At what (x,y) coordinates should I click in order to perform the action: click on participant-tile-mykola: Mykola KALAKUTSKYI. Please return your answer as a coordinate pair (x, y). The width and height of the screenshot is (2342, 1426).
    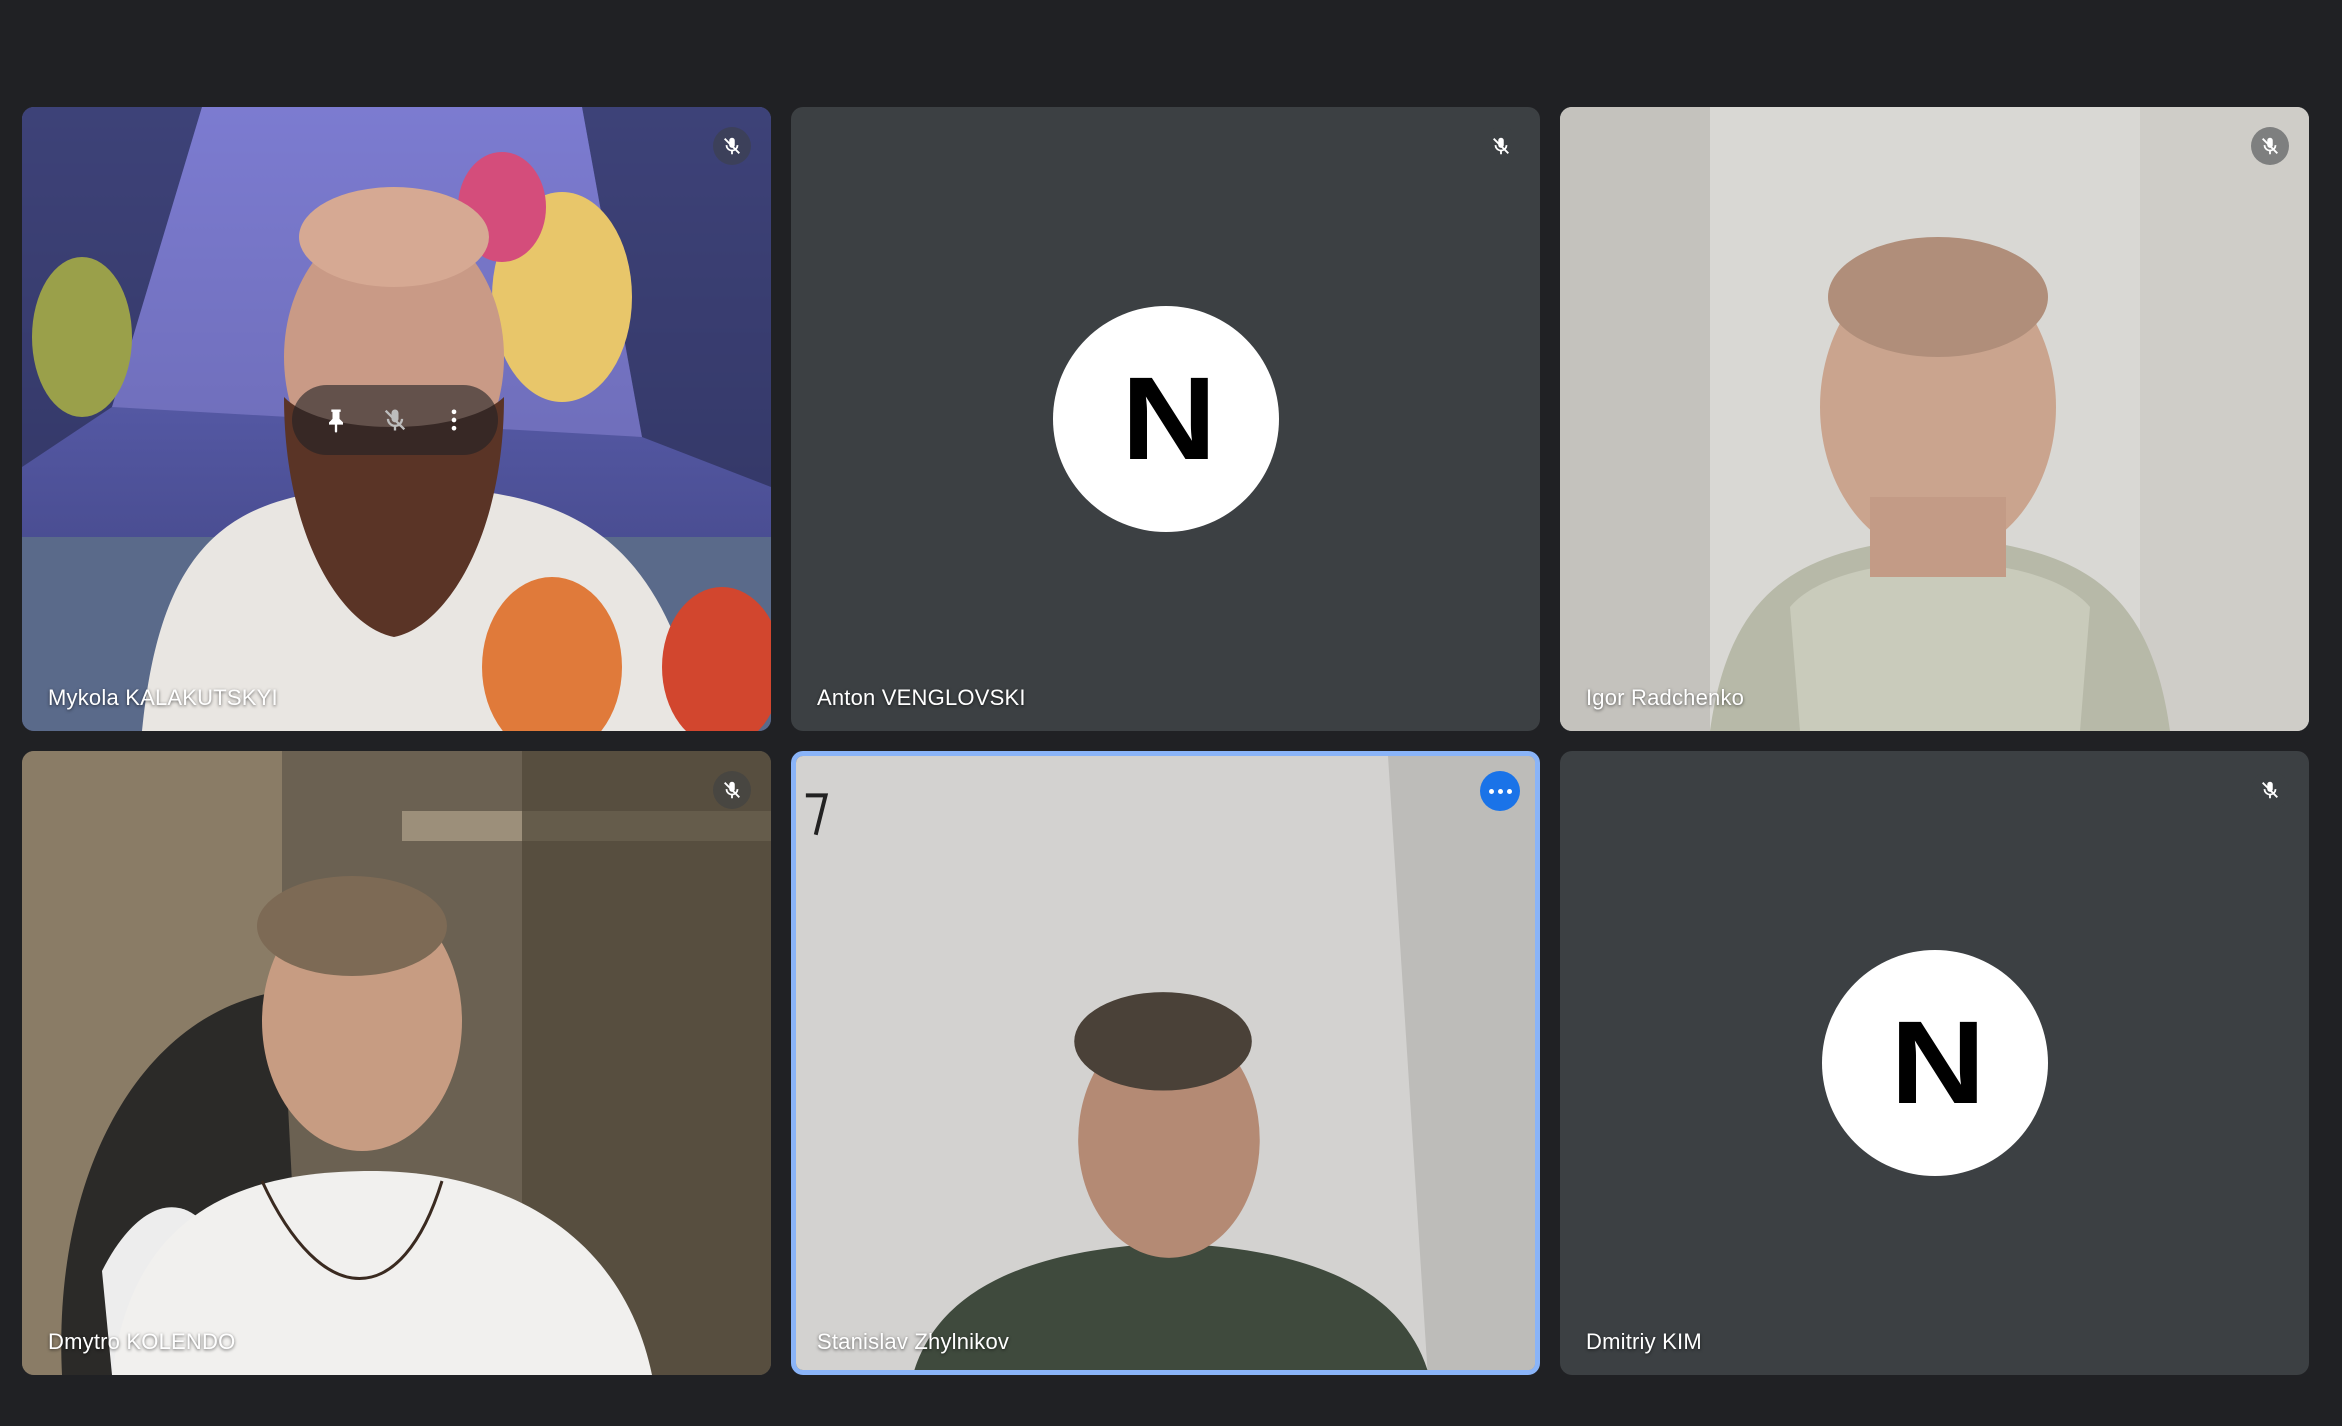
    Looking at the image, I should click on (396, 419).